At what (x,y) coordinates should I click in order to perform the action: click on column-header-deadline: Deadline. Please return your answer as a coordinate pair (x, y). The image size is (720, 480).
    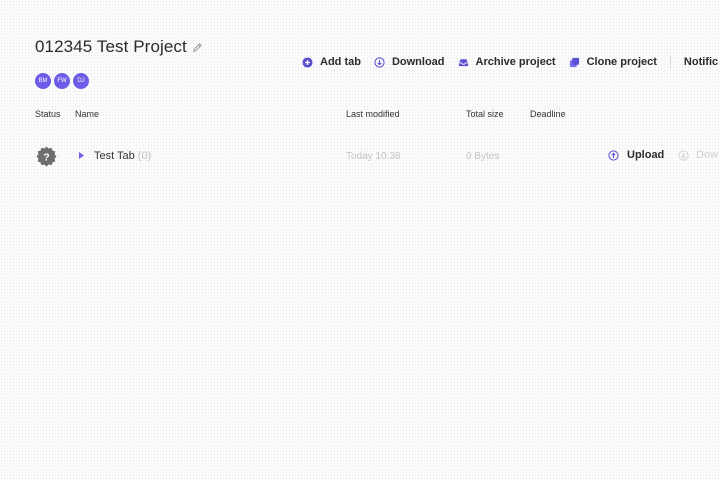
    Looking at the image, I should click on (548, 114).